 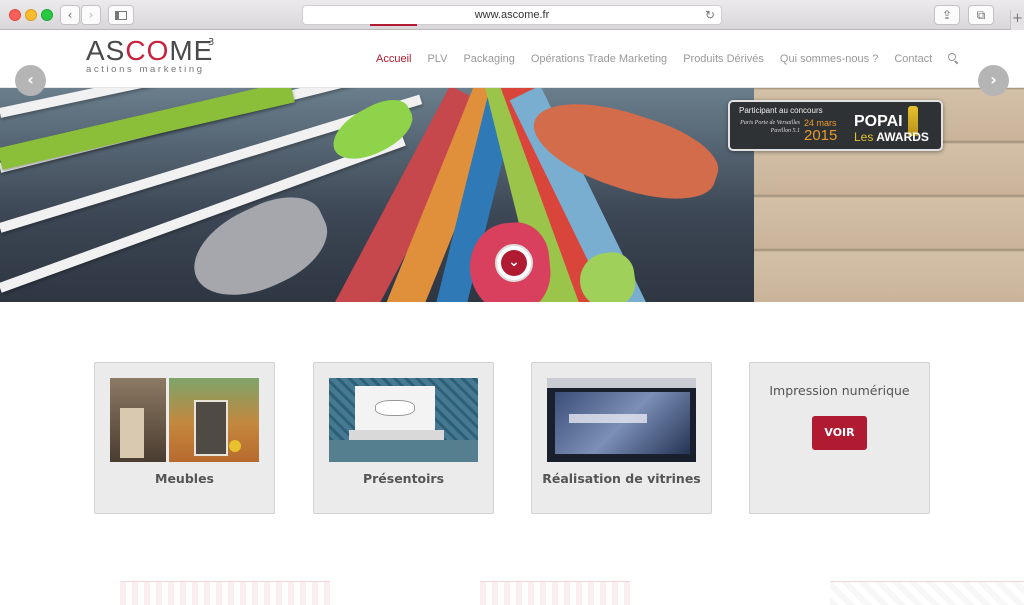 I want to click on nav-item-operations: Opérations Trade Marketing, so click(x=599, y=59).